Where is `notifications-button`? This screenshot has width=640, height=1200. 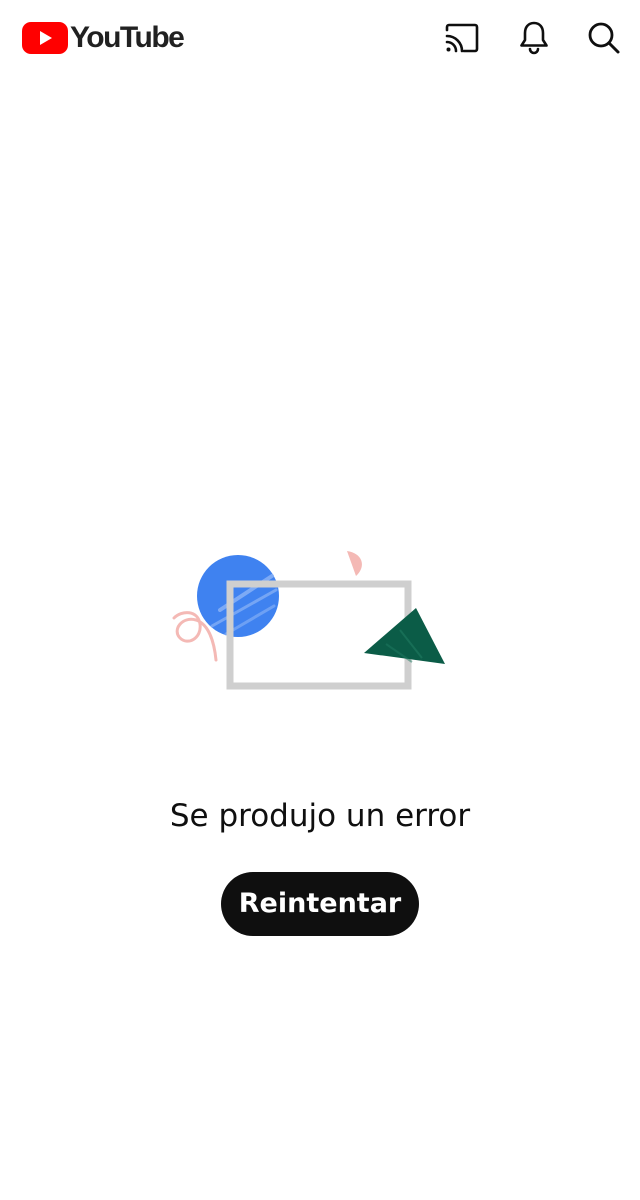 notifications-button is located at coordinates (534, 38).